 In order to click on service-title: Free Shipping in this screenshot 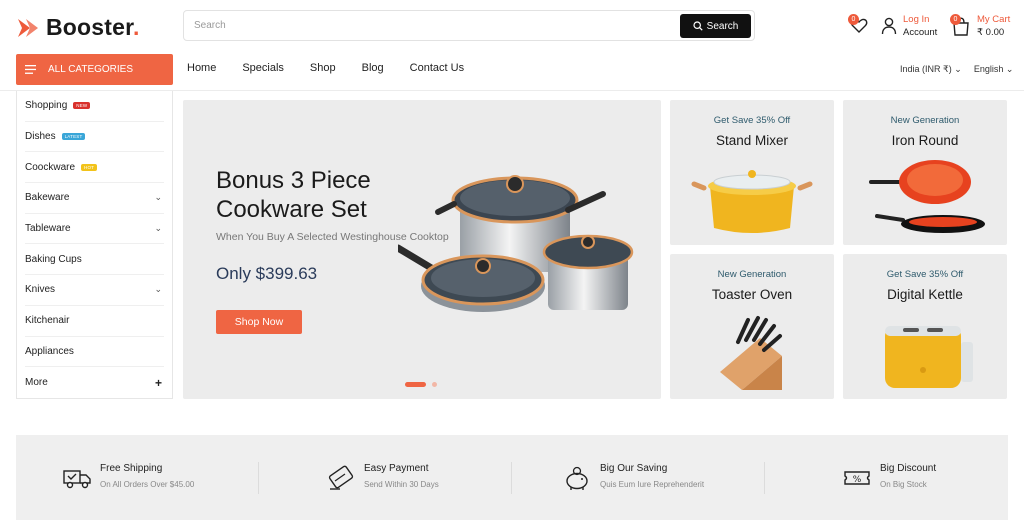, I will do `click(131, 468)`.